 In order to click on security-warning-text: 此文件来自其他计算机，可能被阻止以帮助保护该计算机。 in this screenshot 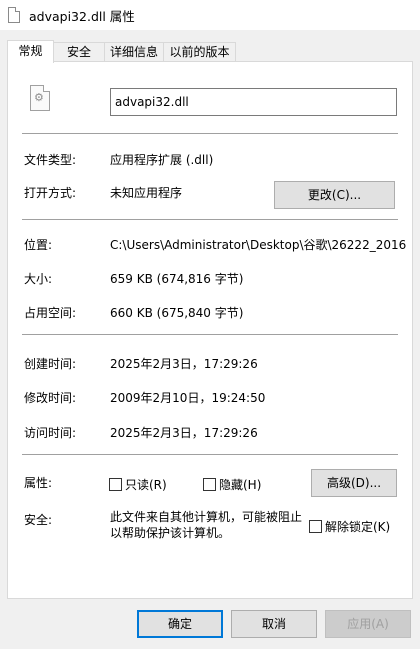, I will do `click(206, 525)`.